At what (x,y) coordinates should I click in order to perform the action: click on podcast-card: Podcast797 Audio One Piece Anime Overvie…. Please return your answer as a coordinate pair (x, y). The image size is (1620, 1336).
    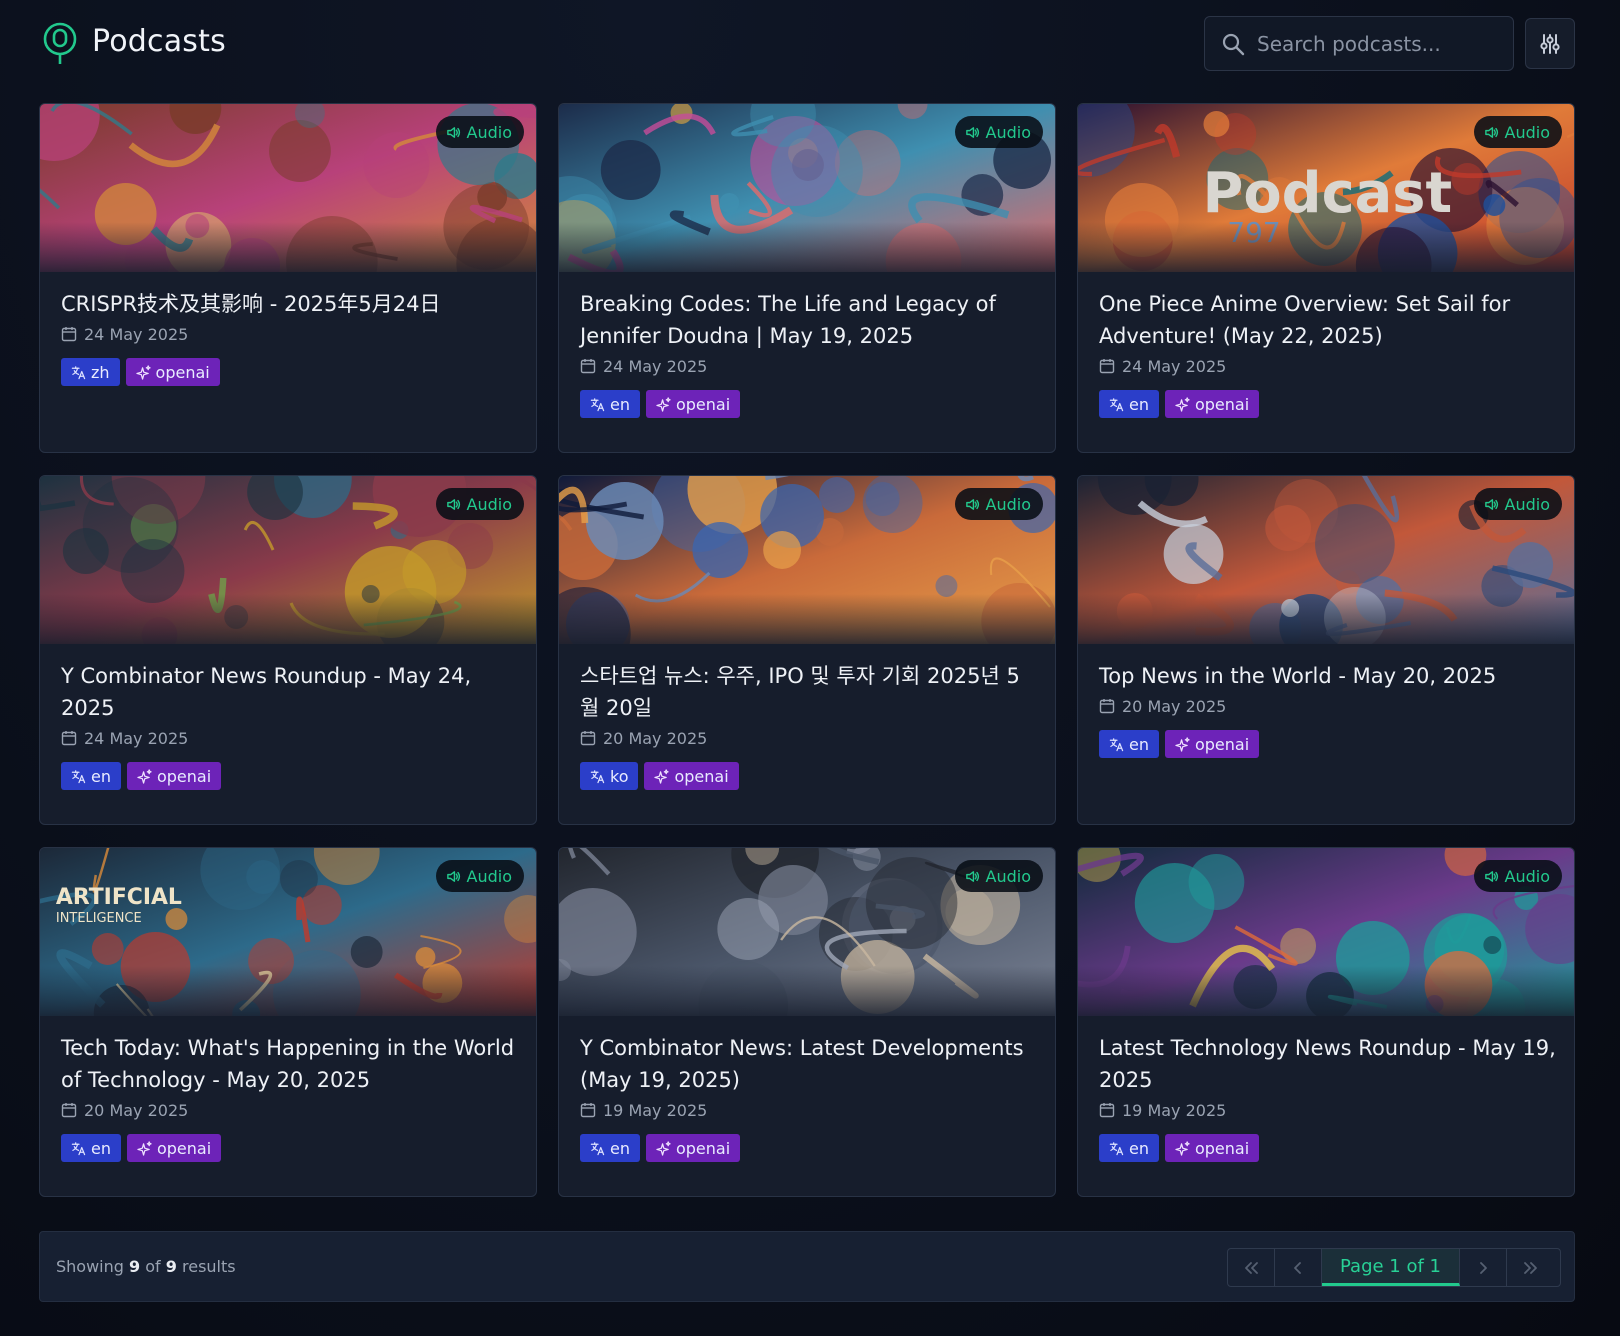
    Looking at the image, I should click on (1326, 278).